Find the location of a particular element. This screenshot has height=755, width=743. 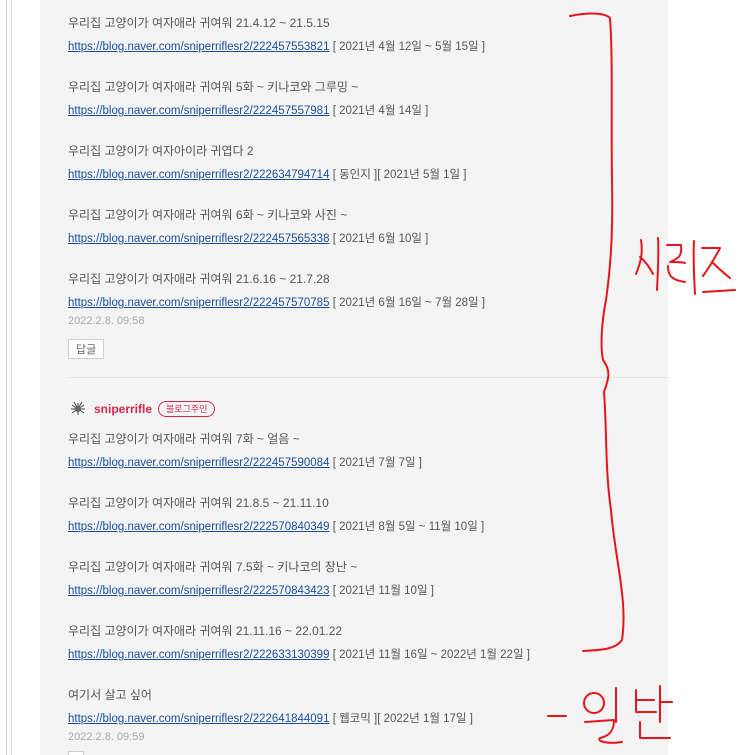

entry-title: 우리집 고양이가 여자애라 귀여워 21.11.16 ~ 22.01.22 is located at coordinates (205, 631).